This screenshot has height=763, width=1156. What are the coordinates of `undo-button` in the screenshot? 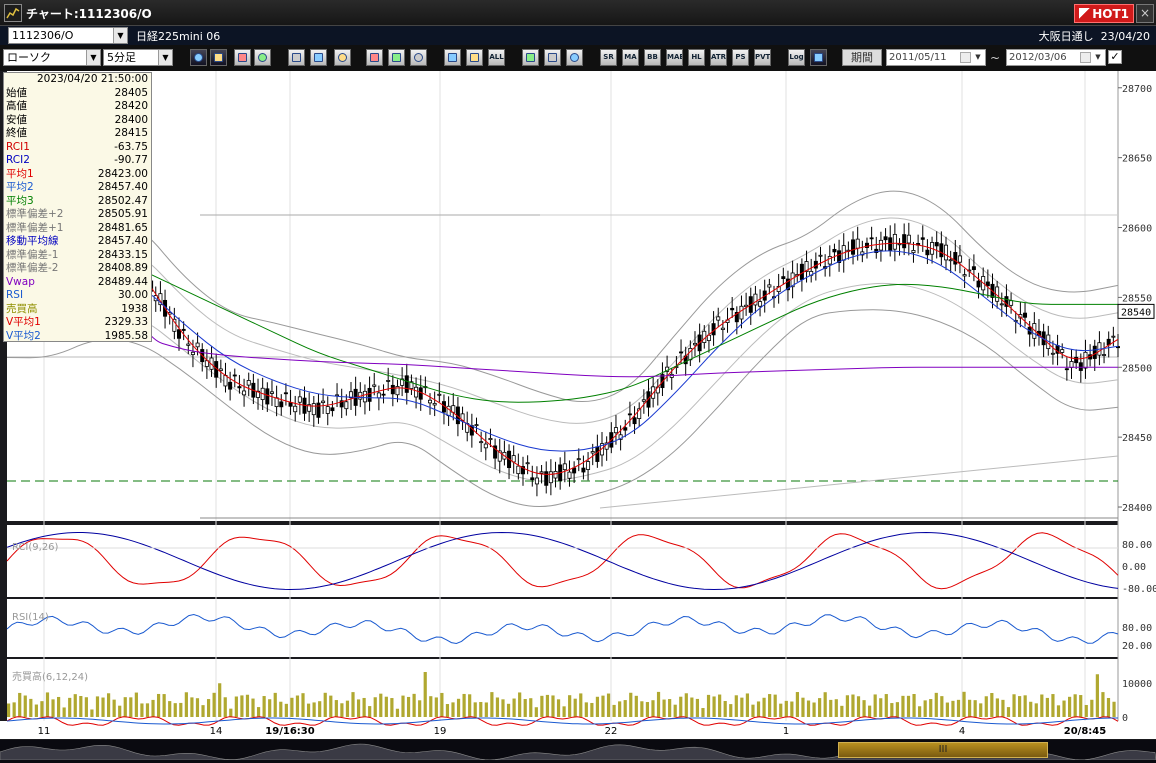 It's located at (418, 57).